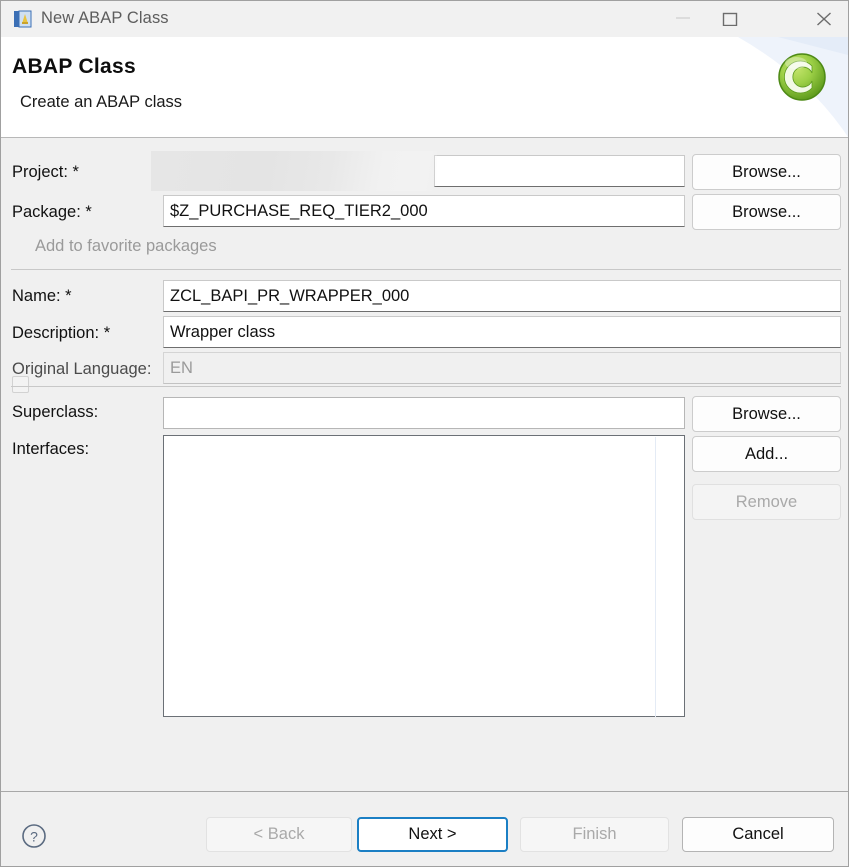 The image size is (849, 867). What do you see at coordinates (502, 296) in the screenshot?
I see `name-input: ZCL_BAPI_PR_WRAPPER_000` at bounding box center [502, 296].